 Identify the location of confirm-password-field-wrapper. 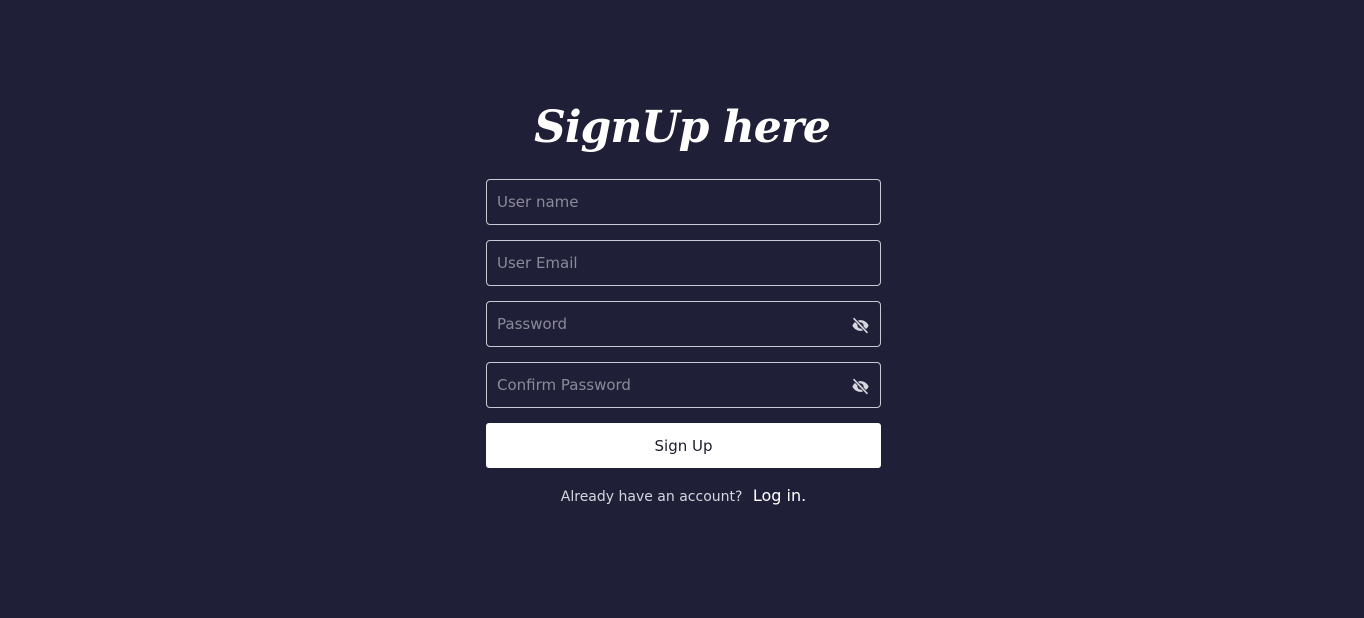
(683, 385).